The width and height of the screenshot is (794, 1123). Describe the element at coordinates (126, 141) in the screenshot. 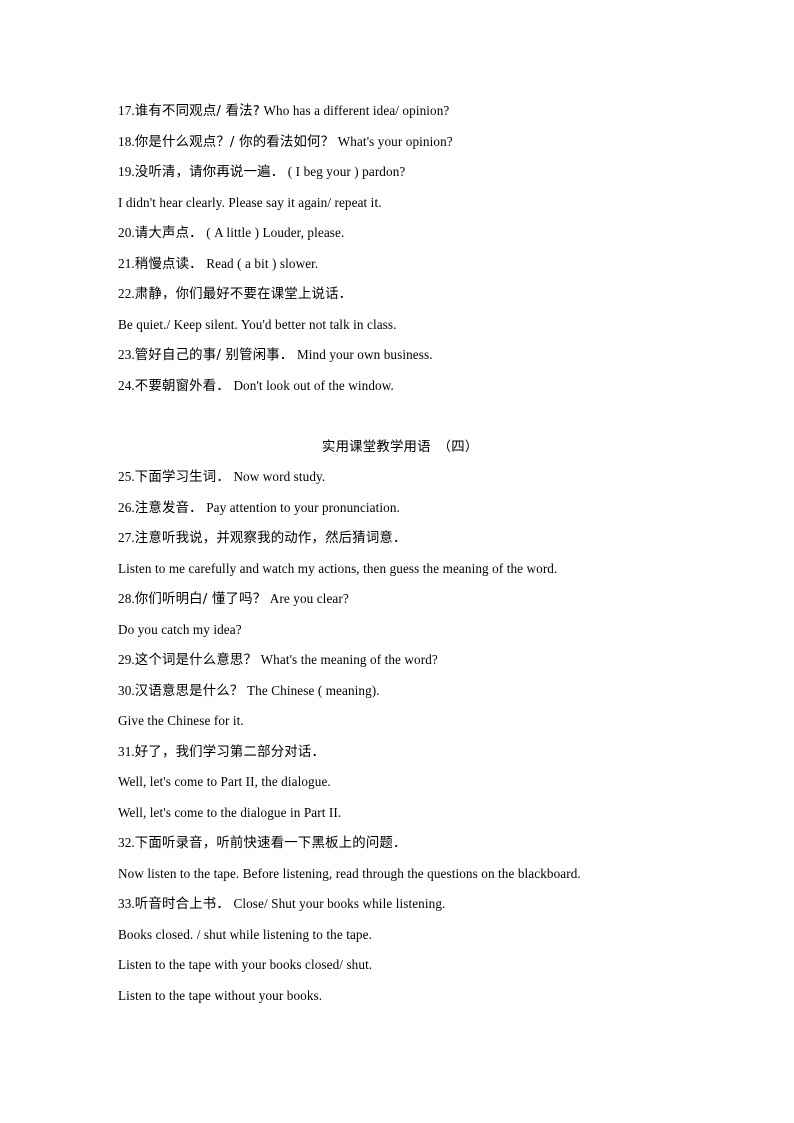

I see `item-number: 18.` at that location.